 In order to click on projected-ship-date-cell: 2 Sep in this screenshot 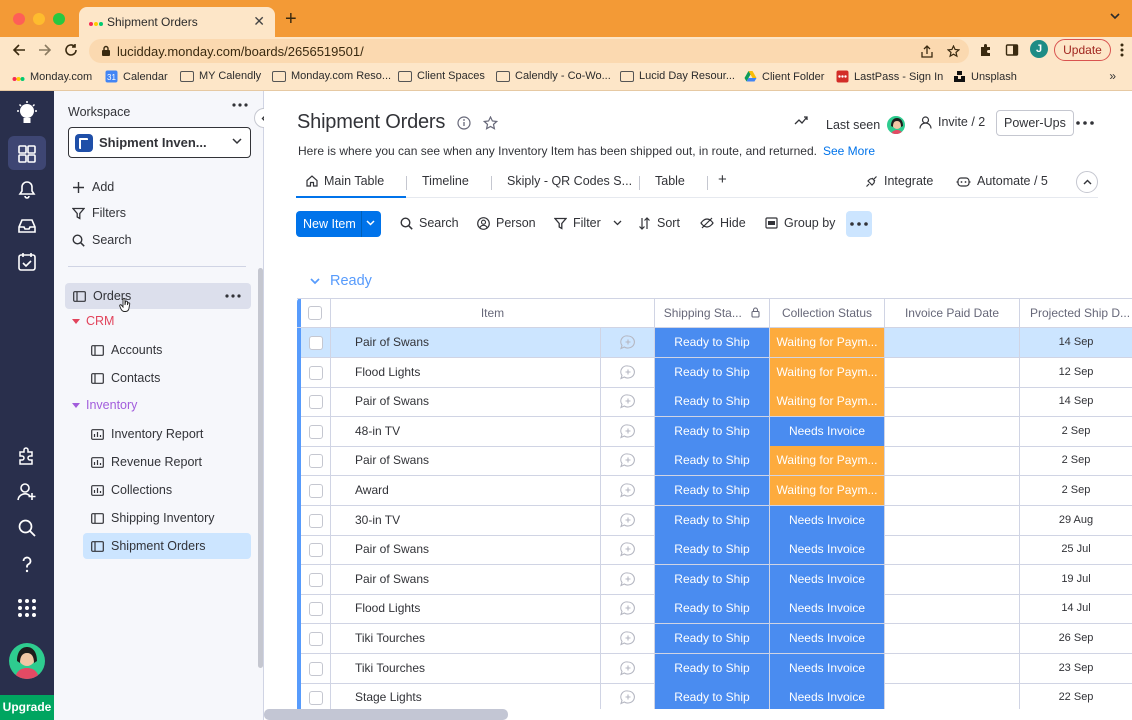, I will do `click(1075, 461)`.